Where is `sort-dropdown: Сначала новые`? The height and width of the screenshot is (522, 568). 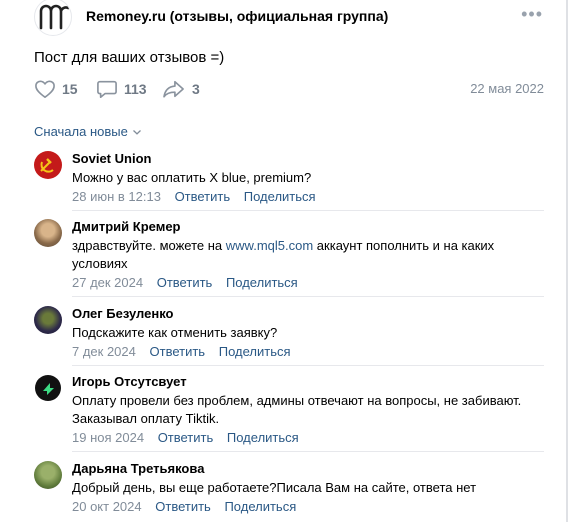
sort-dropdown: Сначала новые is located at coordinates (88, 131).